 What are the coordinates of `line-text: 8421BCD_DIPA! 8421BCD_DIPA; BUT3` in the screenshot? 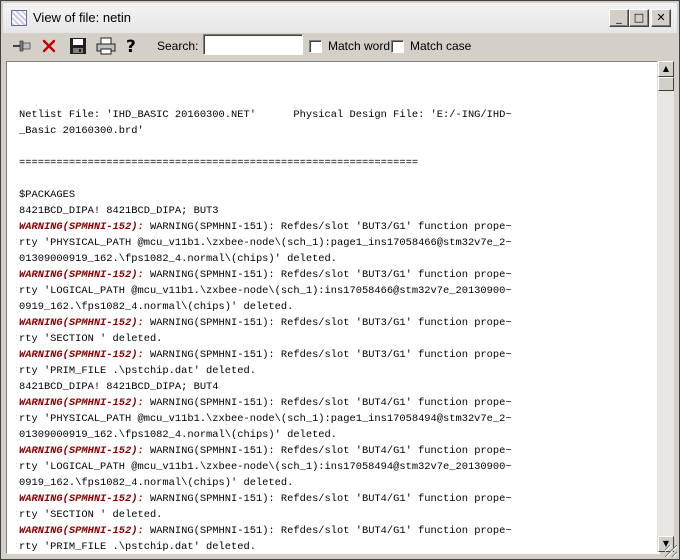 It's located at (119, 211).